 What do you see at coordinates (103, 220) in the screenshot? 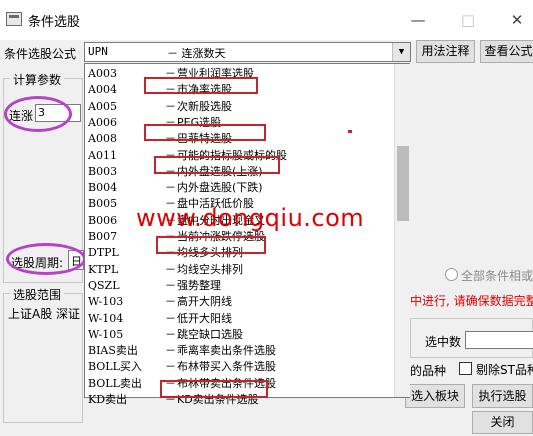
I see `dropdown-item-code: B006` at bounding box center [103, 220].